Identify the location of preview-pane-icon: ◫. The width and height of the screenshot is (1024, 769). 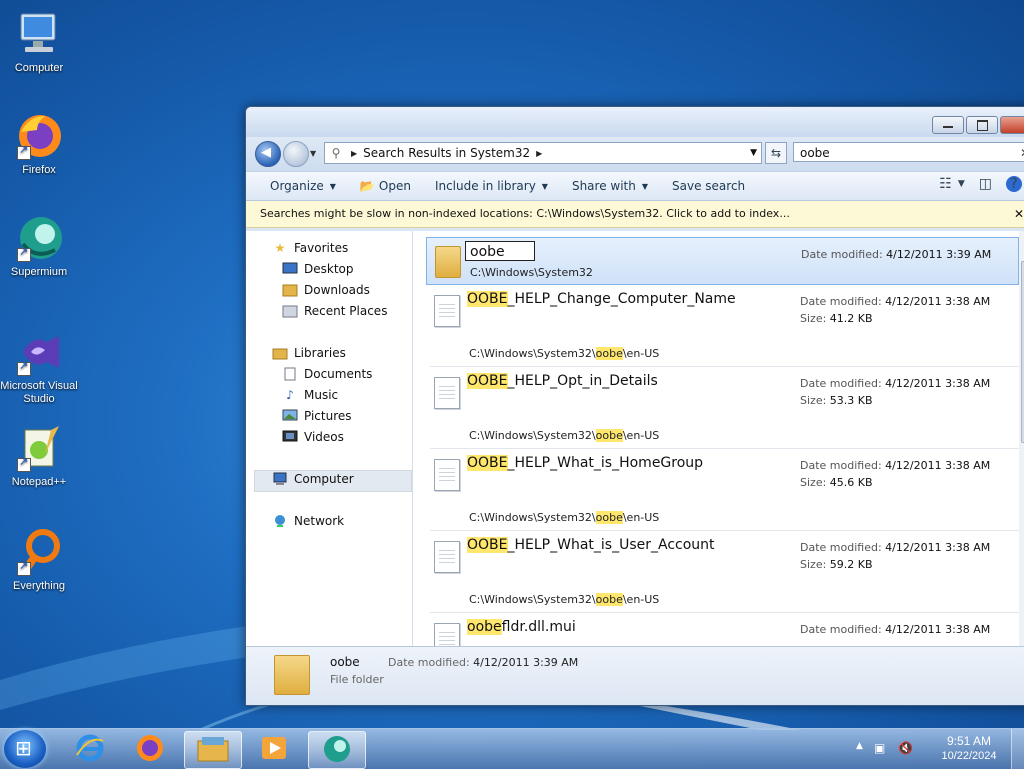
(985, 184).